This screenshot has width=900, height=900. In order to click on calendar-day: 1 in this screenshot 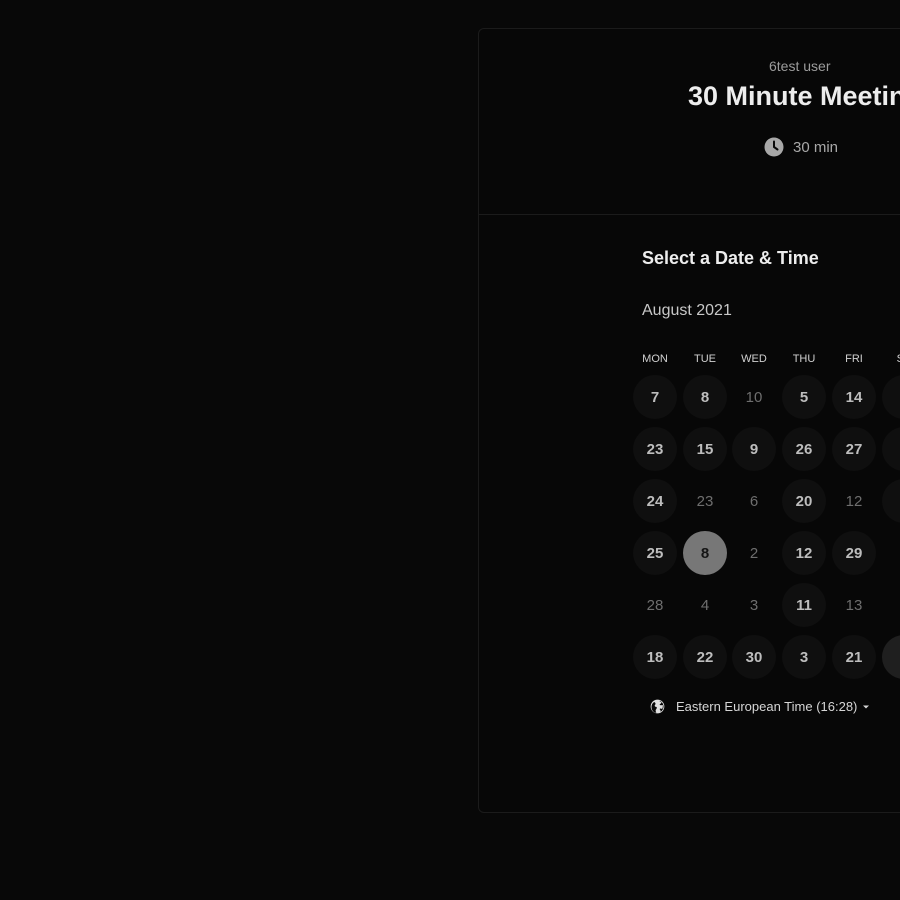, I will do `click(891, 397)`.